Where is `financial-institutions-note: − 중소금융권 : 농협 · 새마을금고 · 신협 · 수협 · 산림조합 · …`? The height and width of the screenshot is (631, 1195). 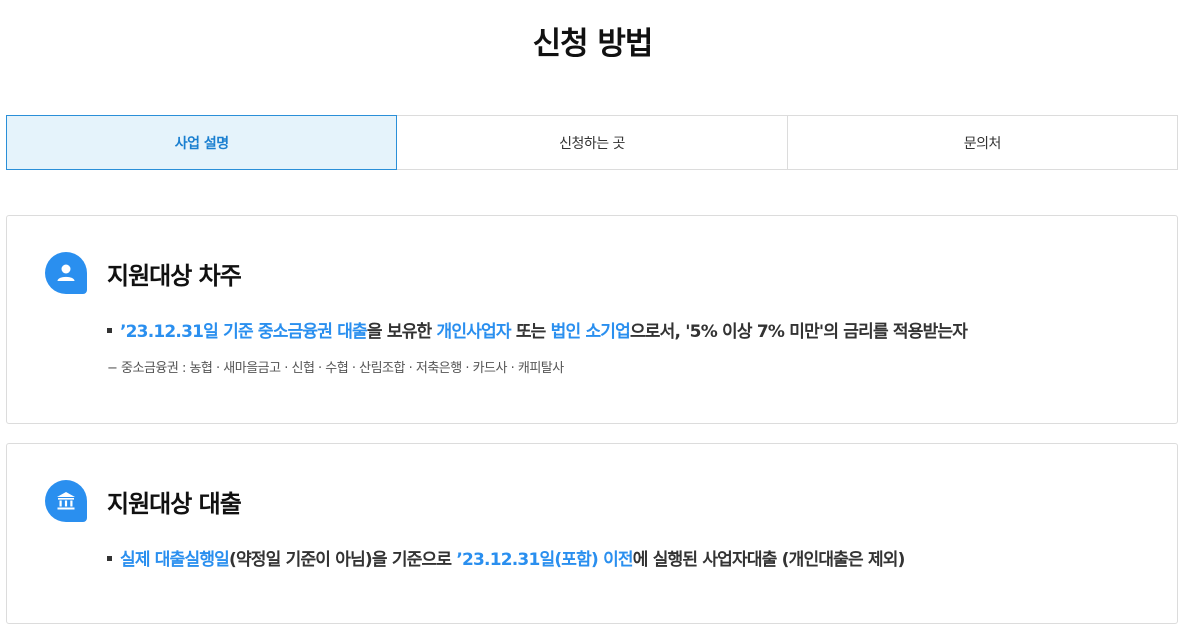 financial-institutions-note: − 중소금융권 : 농협 · 새마을금고 · 신협 · 수협 · 산림조합 · … is located at coordinates (335, 368).